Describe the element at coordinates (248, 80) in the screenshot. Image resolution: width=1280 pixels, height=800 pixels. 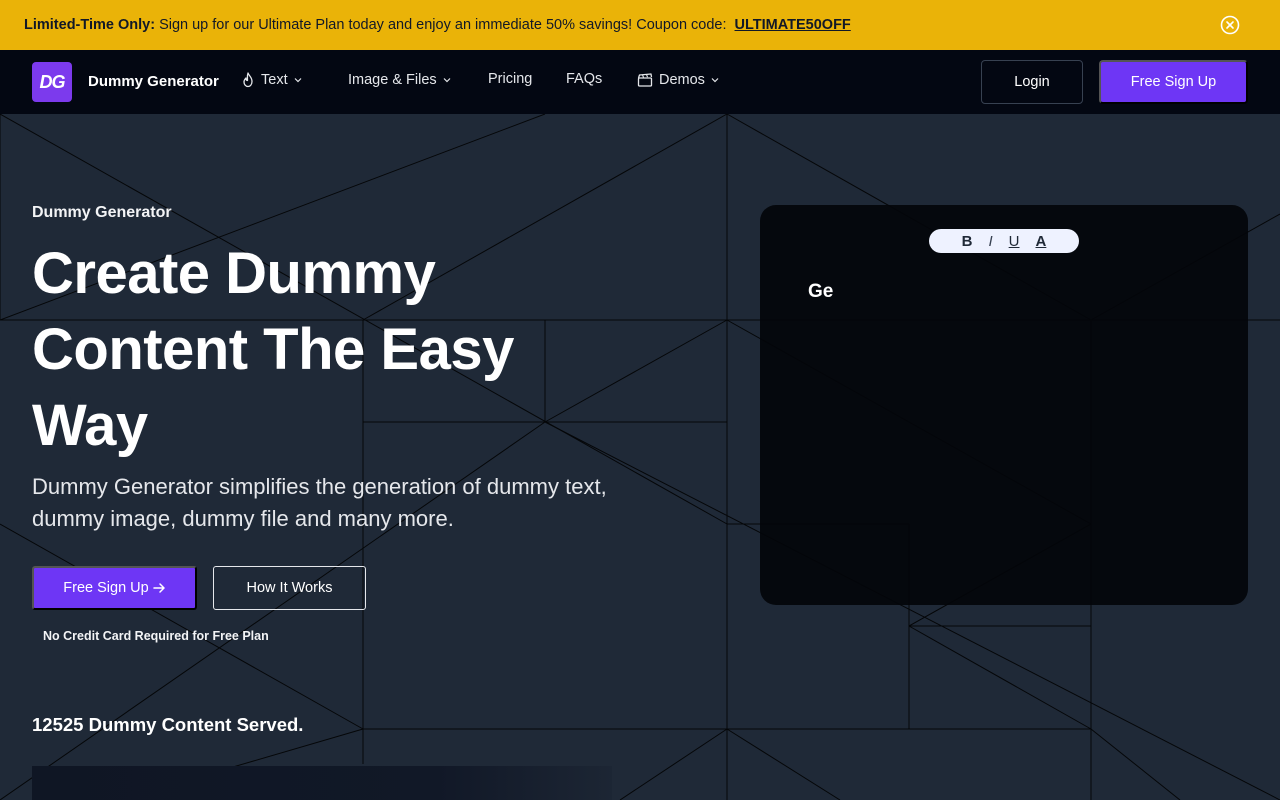
I see `flame-icon` at that location.